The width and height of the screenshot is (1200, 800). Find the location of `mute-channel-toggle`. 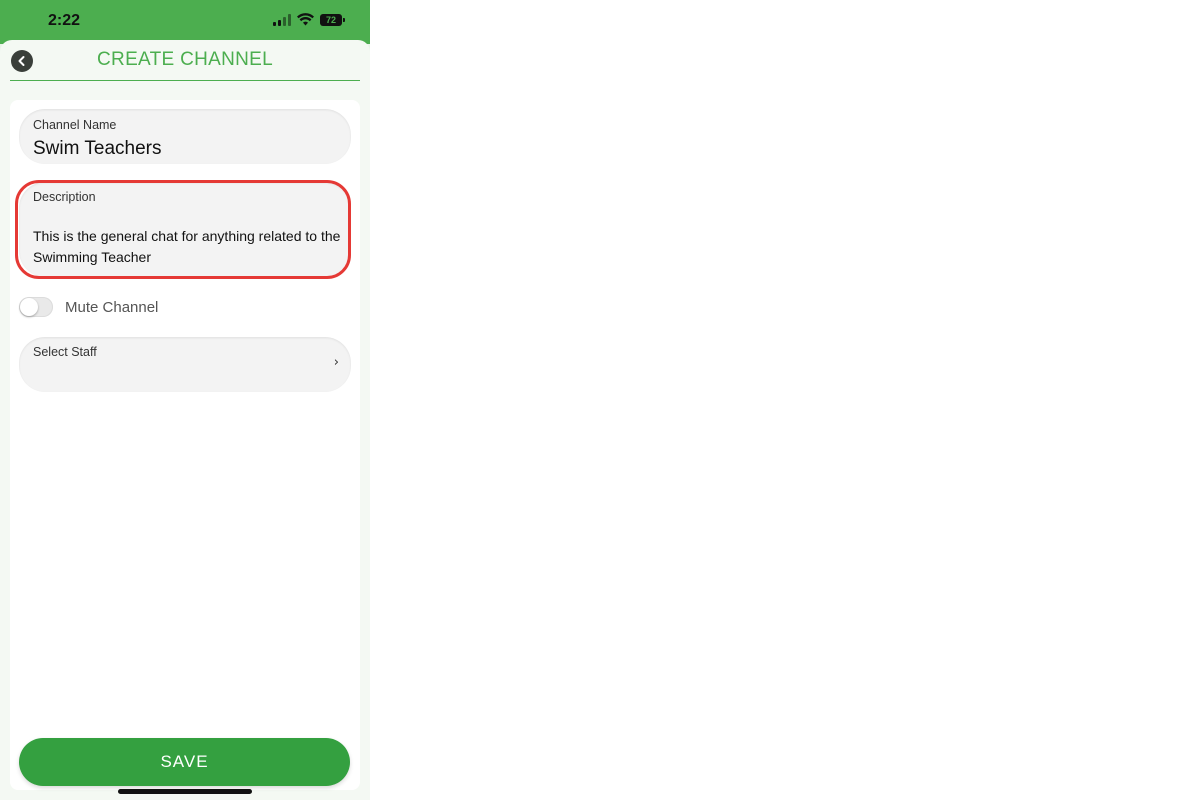

mute-channel-toggle is located at coordinates (36, 307).